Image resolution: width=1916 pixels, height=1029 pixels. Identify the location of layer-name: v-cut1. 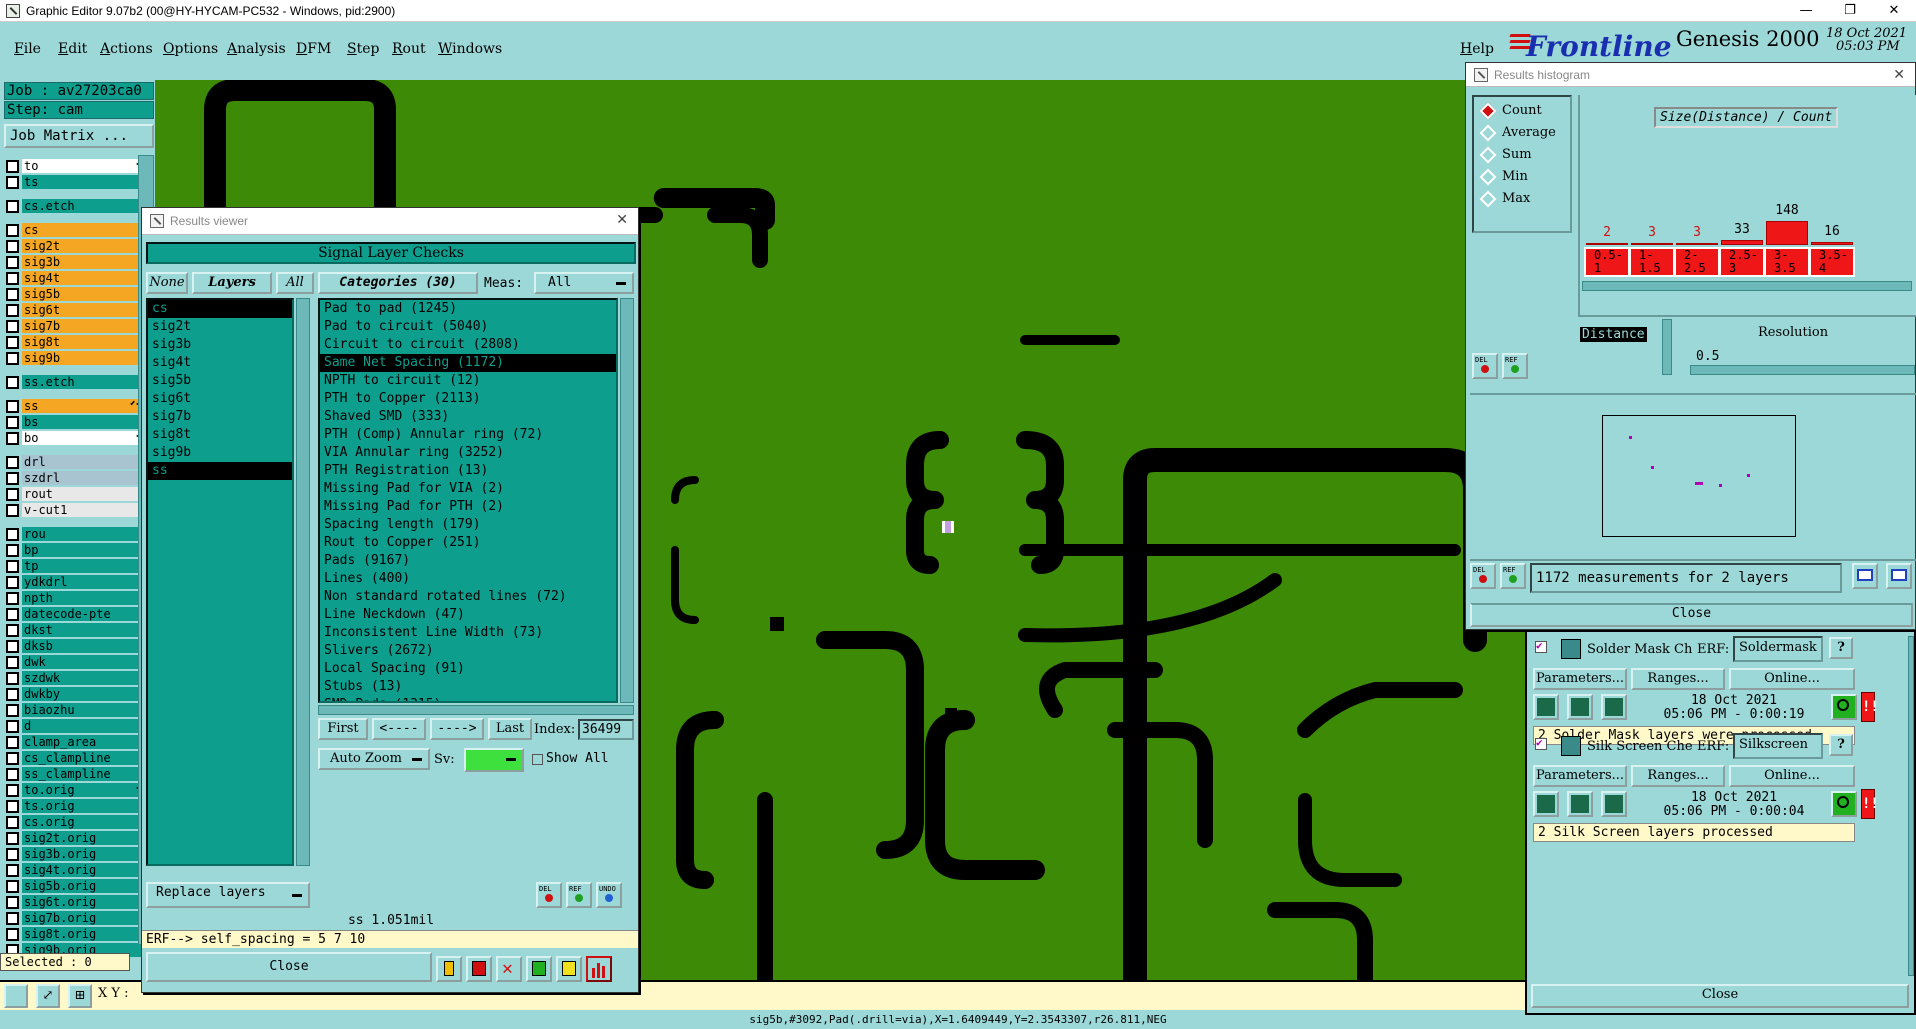
(84, 510).